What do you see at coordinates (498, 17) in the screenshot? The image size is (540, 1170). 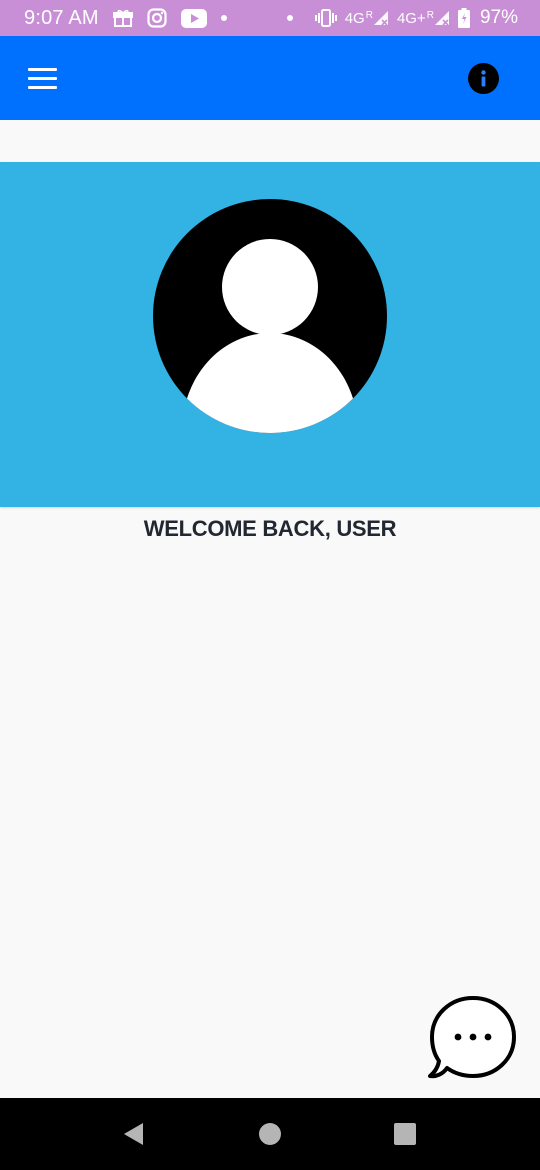 I see `battery-percent: 97%` at bounding box center [498, 17].